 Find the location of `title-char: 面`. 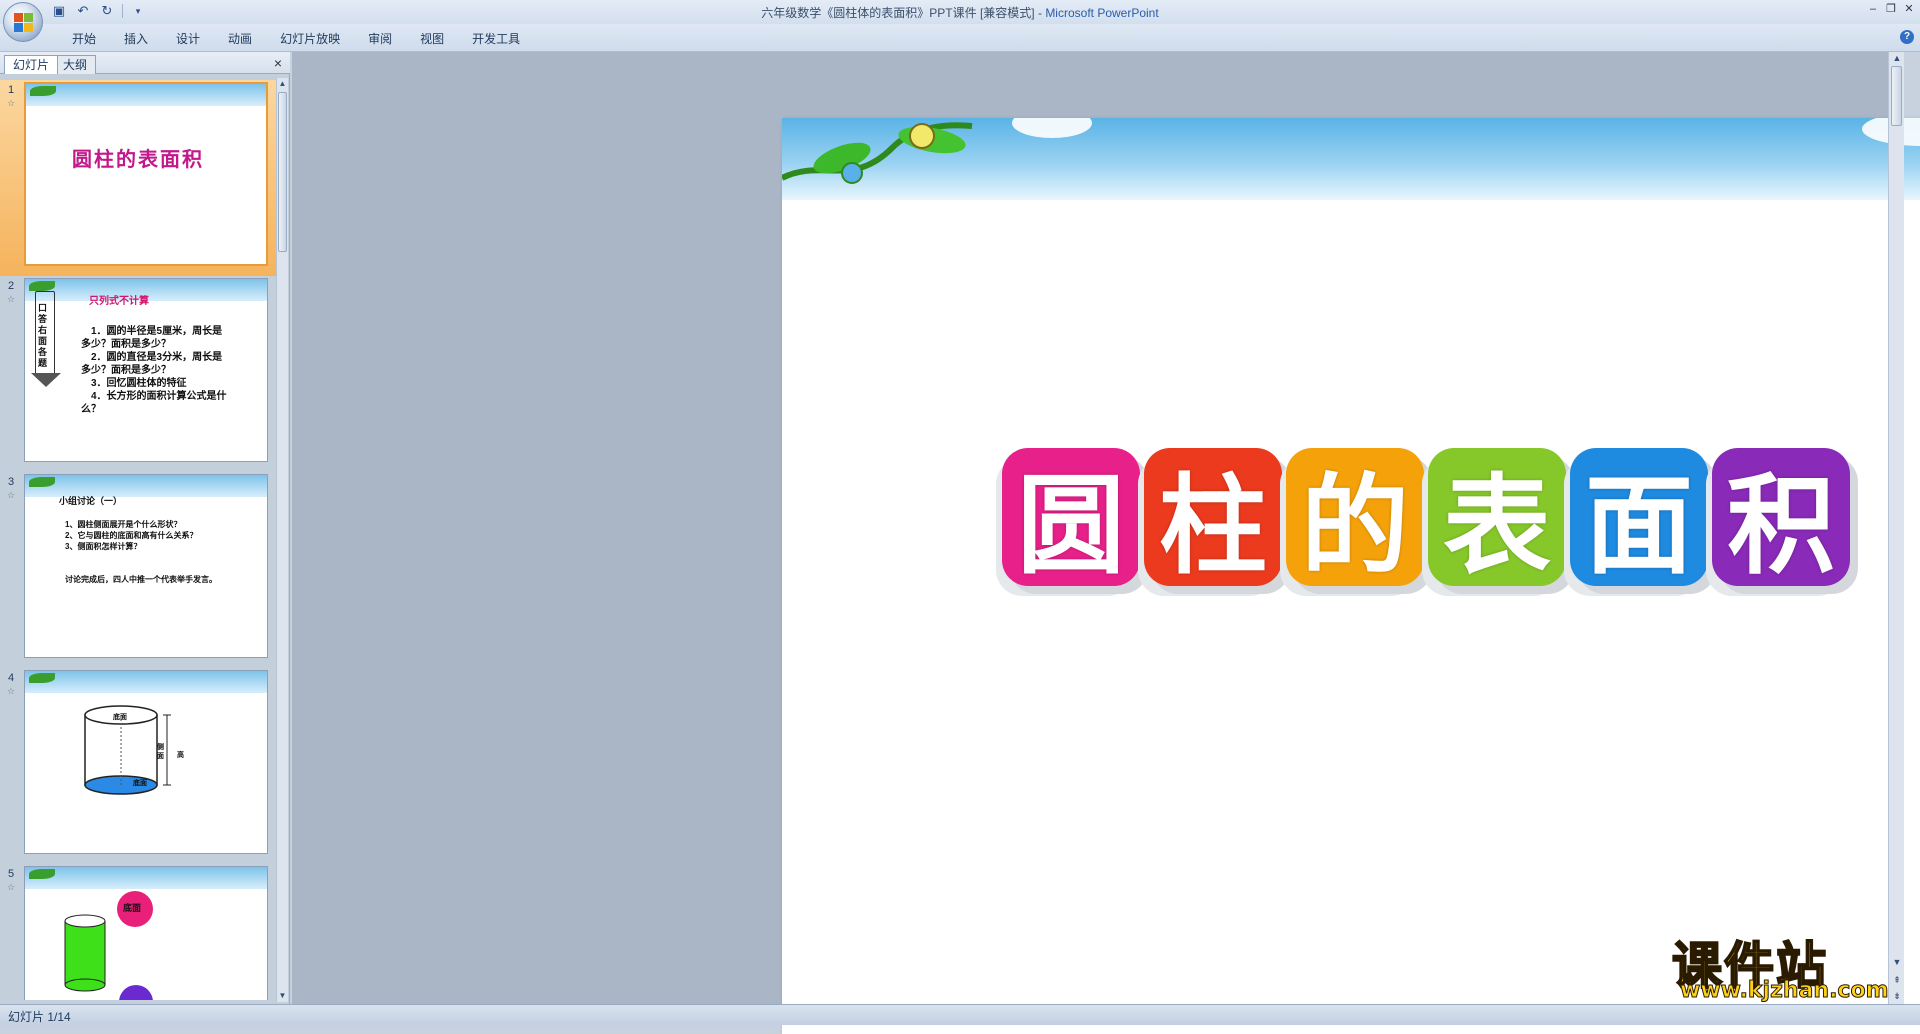

title-char: 面 is located at coordinates (1639, 518).